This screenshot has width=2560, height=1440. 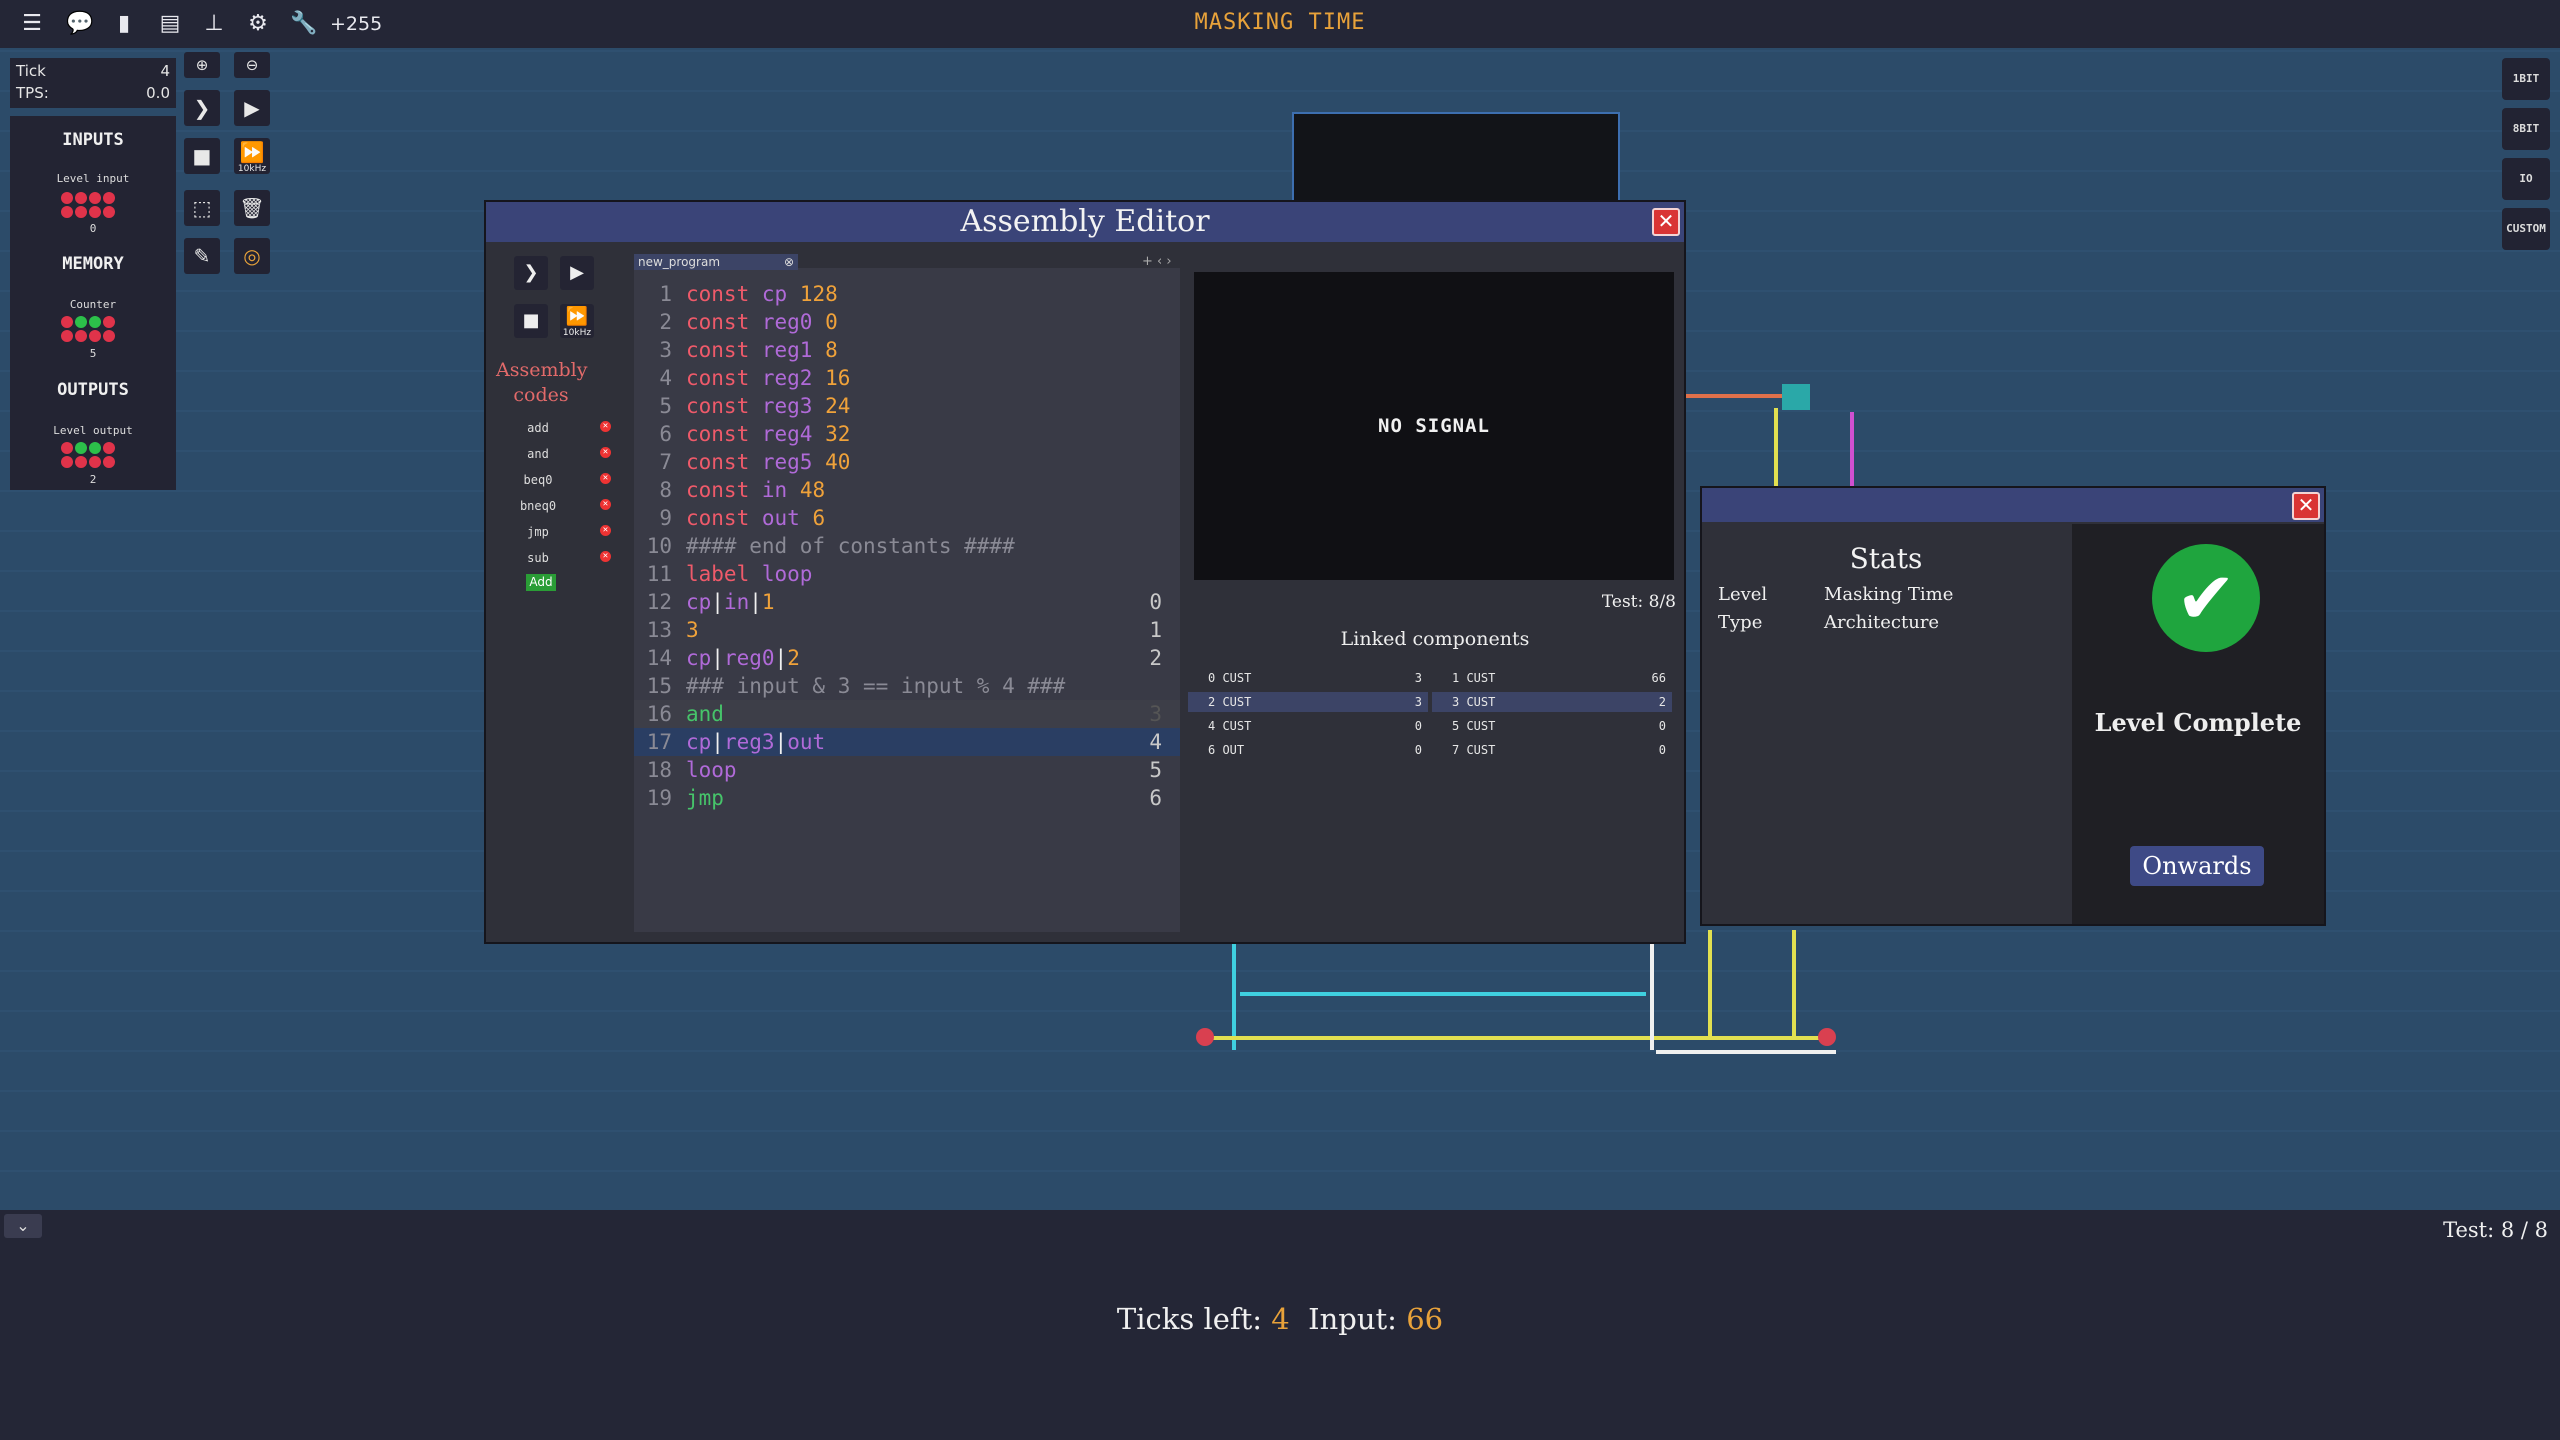 I want to click on level-output-component, so click(x=88, y=455).